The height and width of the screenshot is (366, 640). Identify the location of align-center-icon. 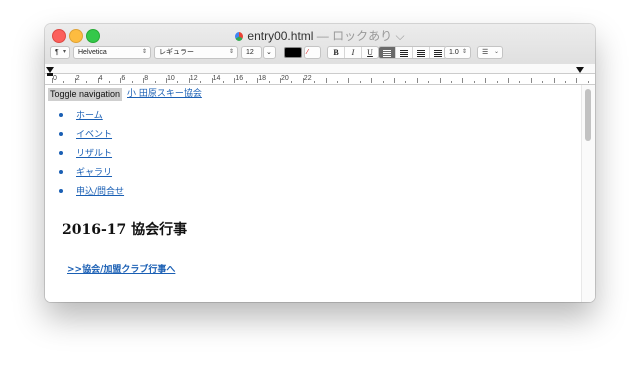
(404, 53).